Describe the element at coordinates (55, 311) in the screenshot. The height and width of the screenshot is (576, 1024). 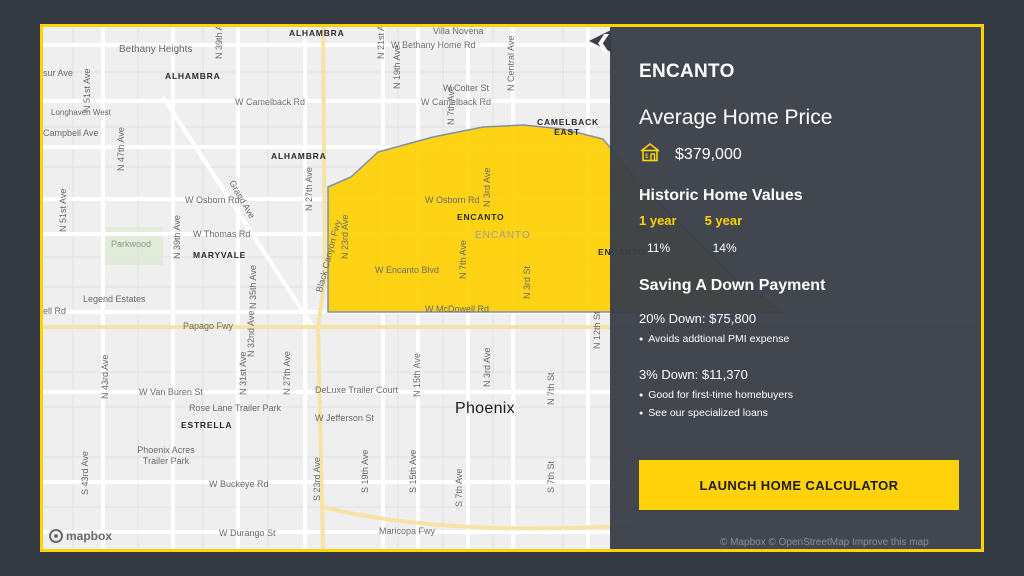
I see `map-label: ell Rd` at that location.